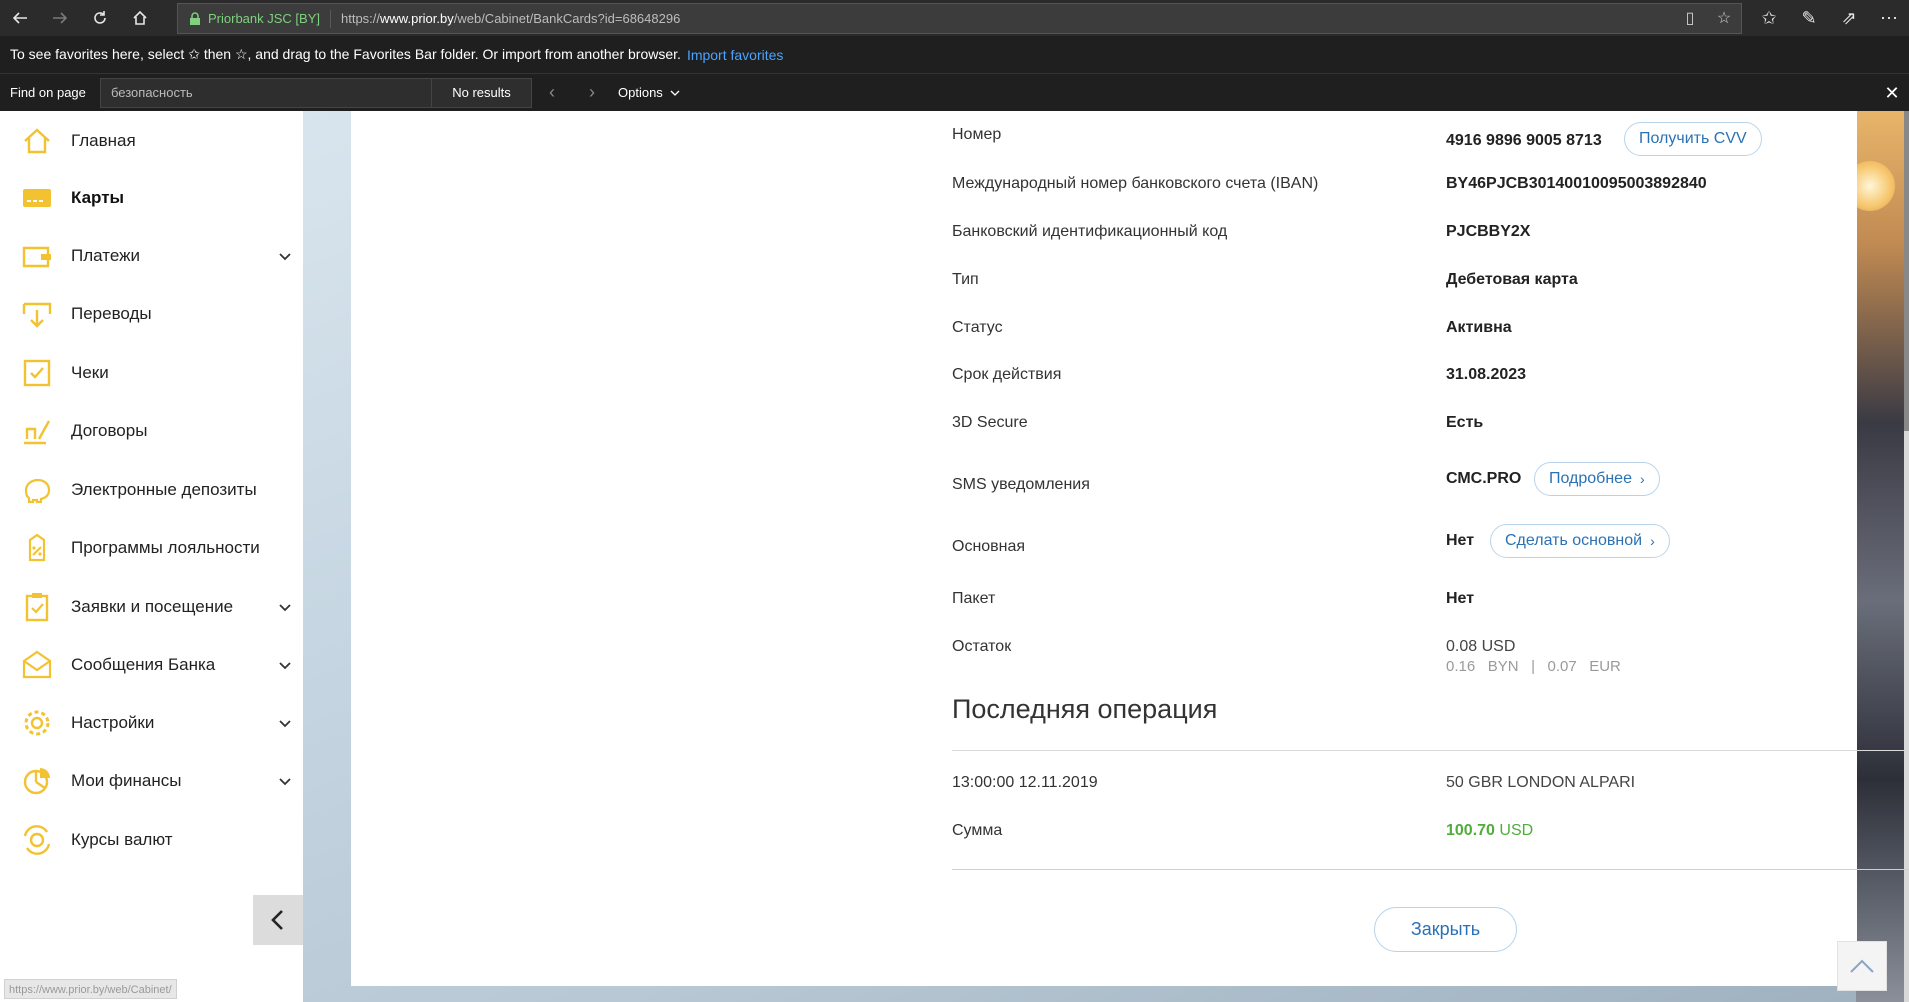  I want to click on home-button, so click(140, 18).